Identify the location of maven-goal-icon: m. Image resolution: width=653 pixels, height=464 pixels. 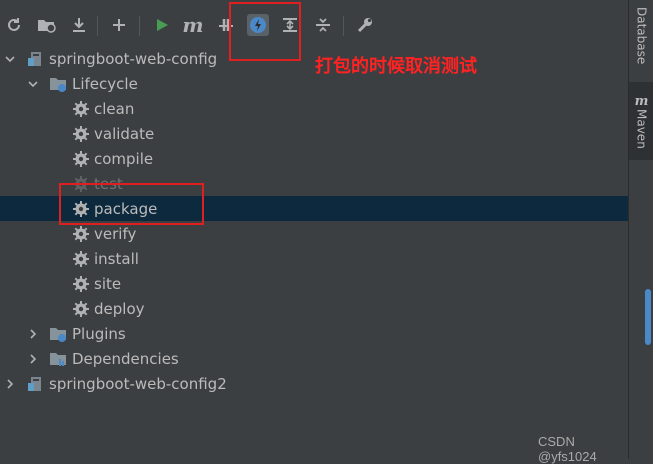
(193, 25).